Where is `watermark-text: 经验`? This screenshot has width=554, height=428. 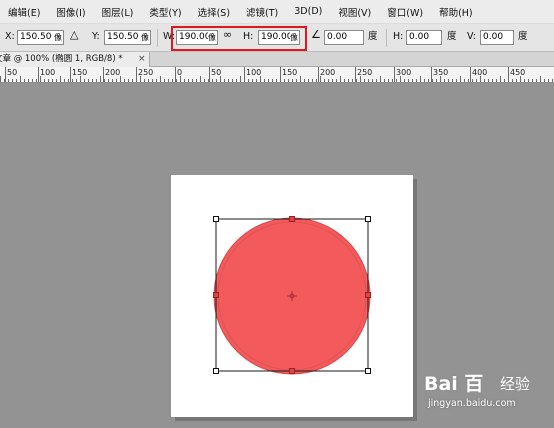
watermark-text: 经验 is located at coordinates (515, 384).